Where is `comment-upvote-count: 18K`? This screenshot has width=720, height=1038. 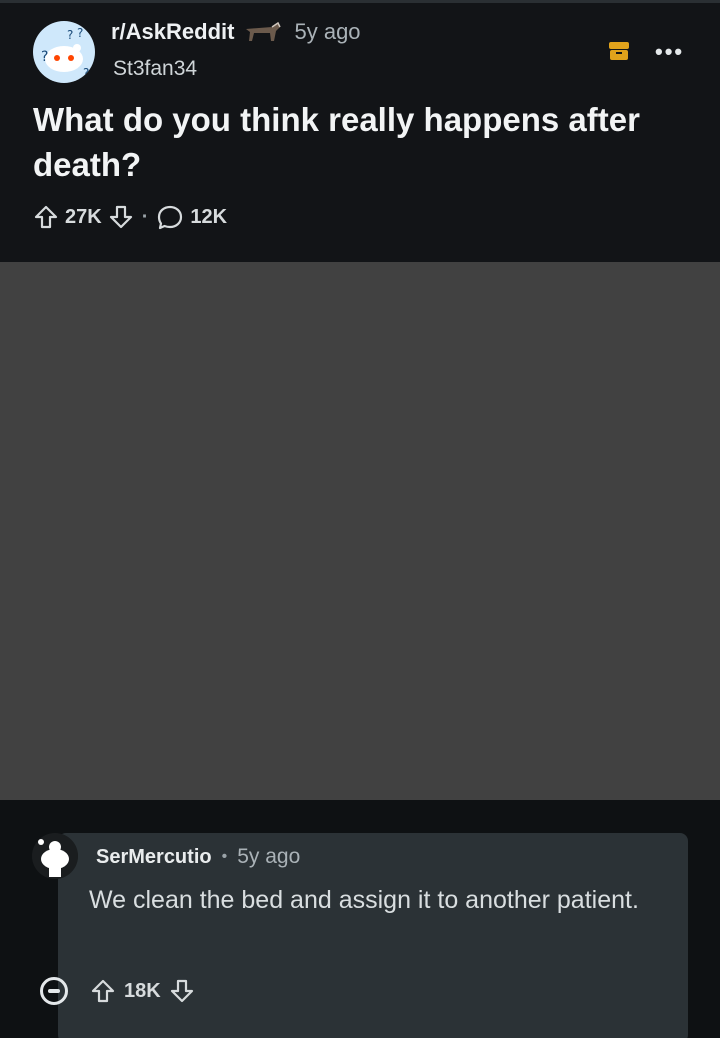 comment-upvote-count: 18K is located at coordinates (142, 990).